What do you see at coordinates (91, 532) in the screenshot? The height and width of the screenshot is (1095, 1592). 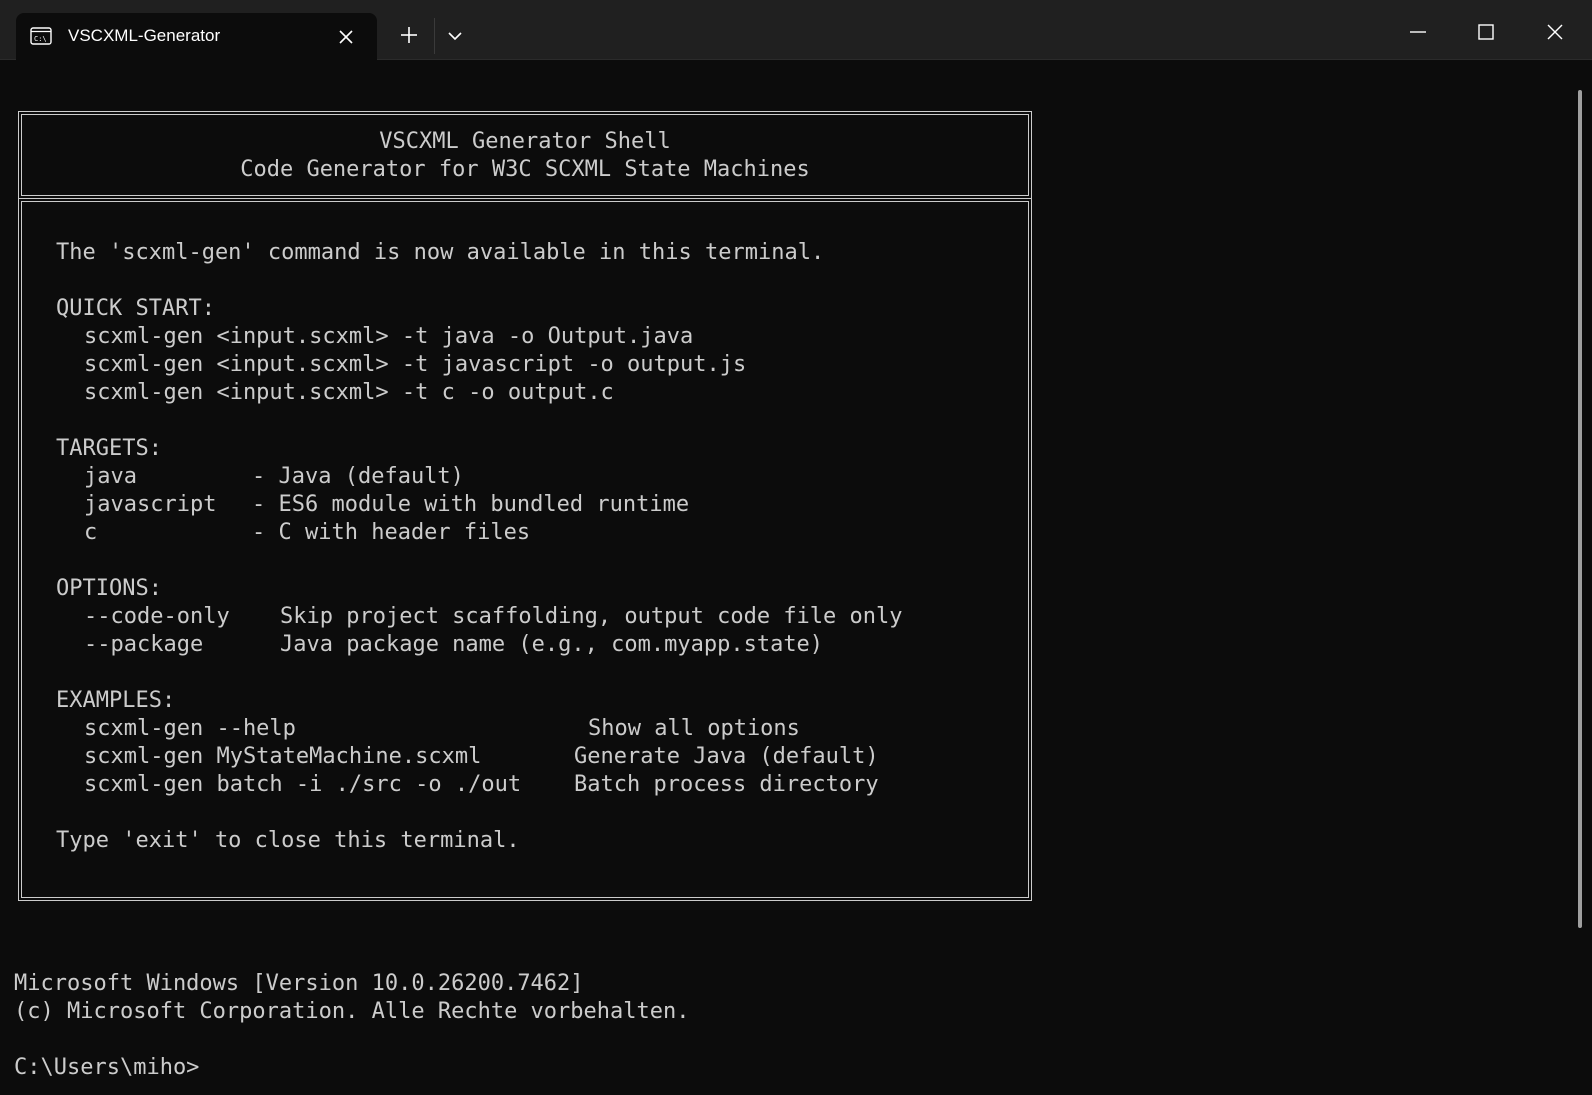 I see `target-name: c` at bounding box center [91, 532].